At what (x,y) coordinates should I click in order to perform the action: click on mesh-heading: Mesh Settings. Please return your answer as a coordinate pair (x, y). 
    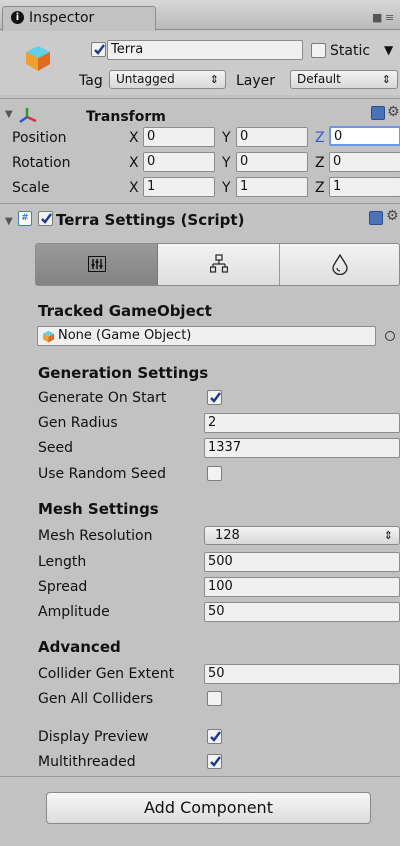
    Looking at the image, I should click on (98, 509).